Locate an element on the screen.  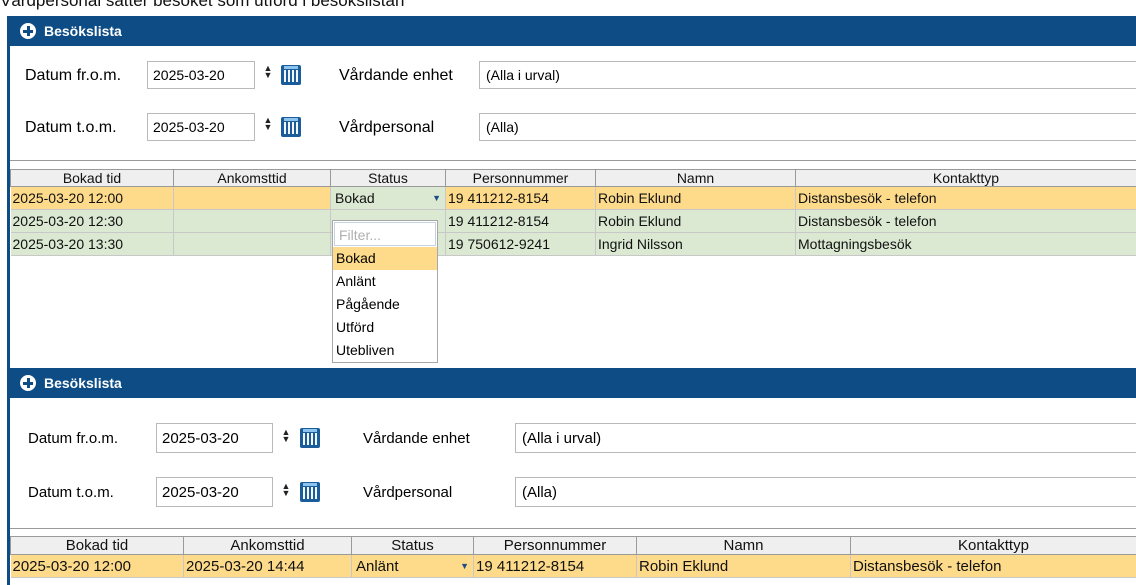
status-dropdown: Bokad ▼ is located at coordinates (388, 198).